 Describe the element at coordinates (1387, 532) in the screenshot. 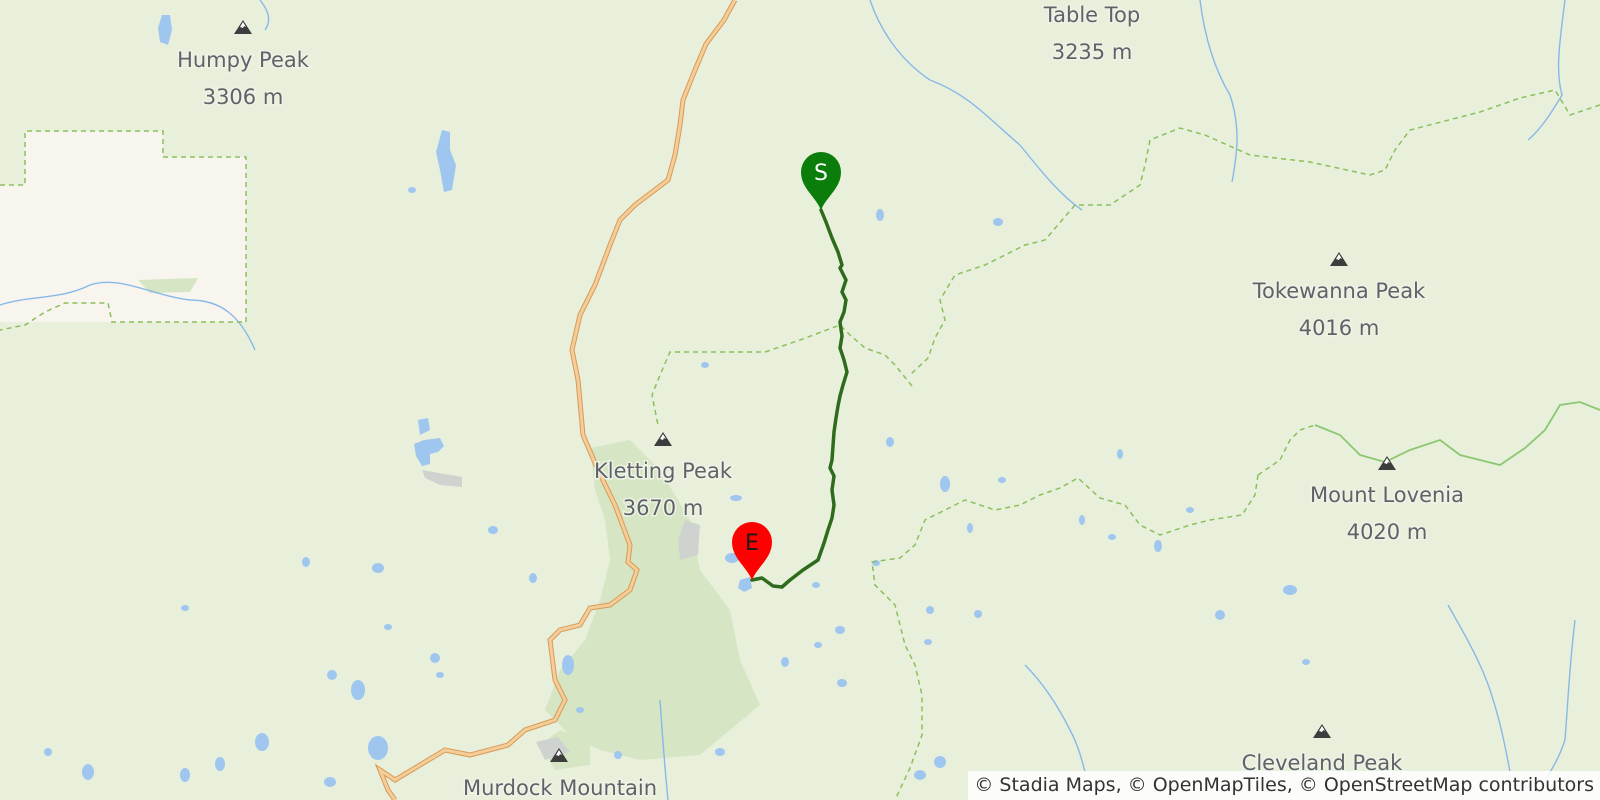

I see `peak-elevation-lovenia: 4020 m` at that location.